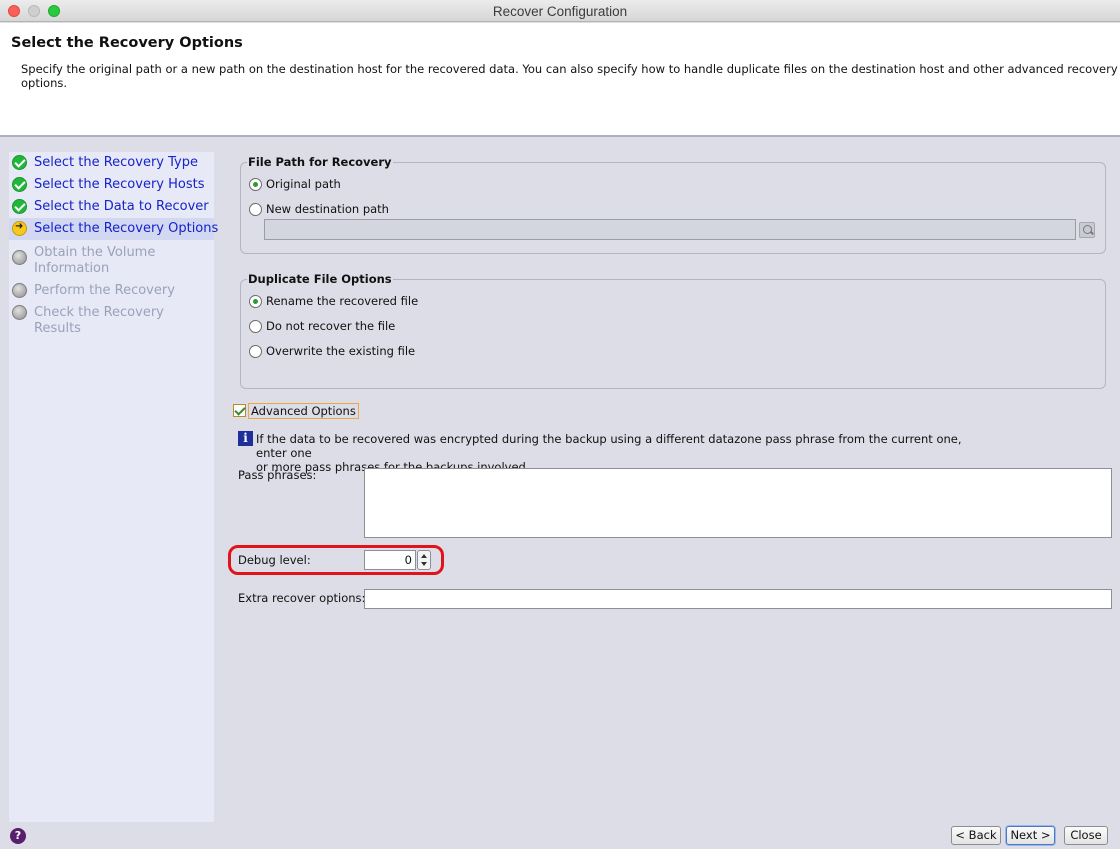  Describe the element at coordinates (320, 162) in the screenshot. I see `group-title: File Path for Recovery` at that location.